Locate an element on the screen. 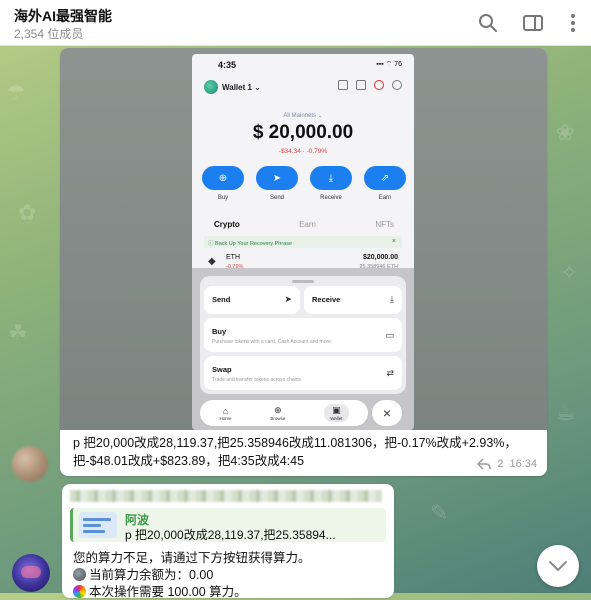 The image size is (591, 600). network-selector: All Mainnets ⌄ is located at coordinates (303, 116).